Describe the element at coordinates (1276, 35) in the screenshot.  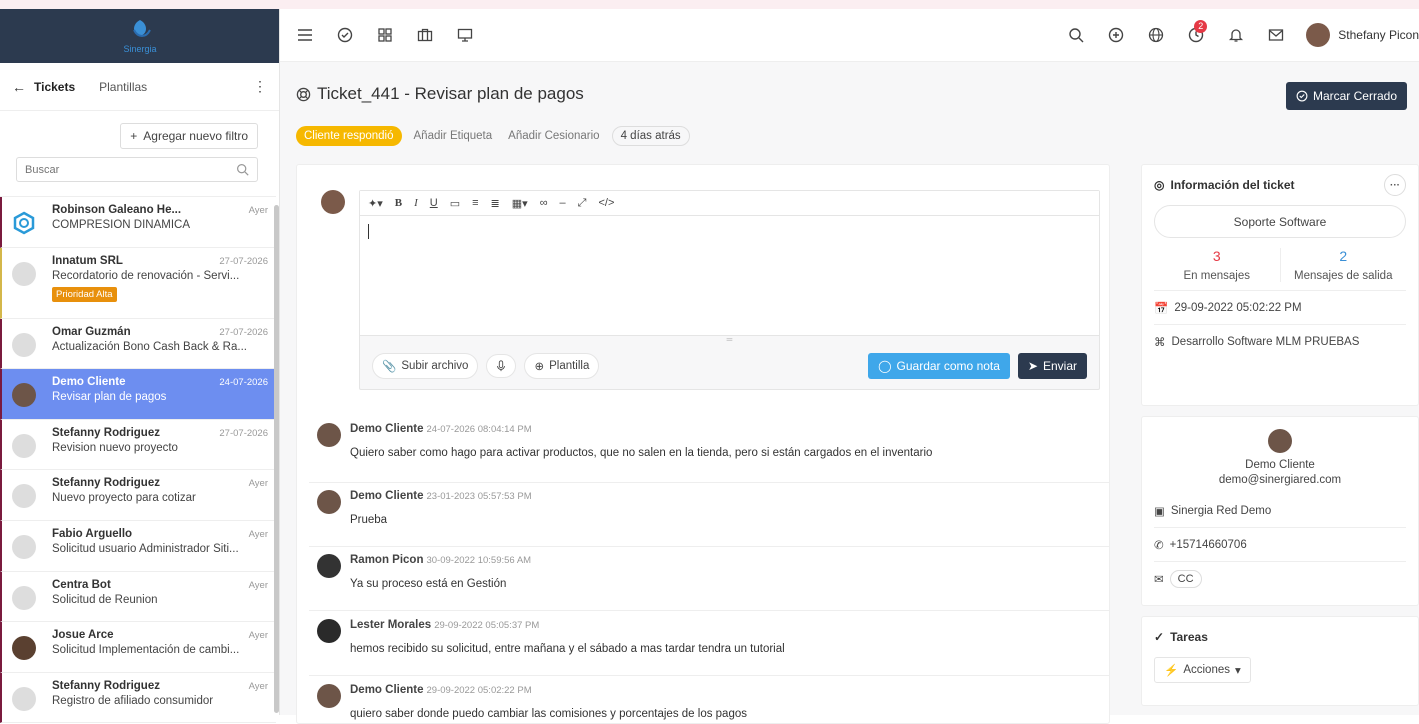
I see `mail-icon` at that location.